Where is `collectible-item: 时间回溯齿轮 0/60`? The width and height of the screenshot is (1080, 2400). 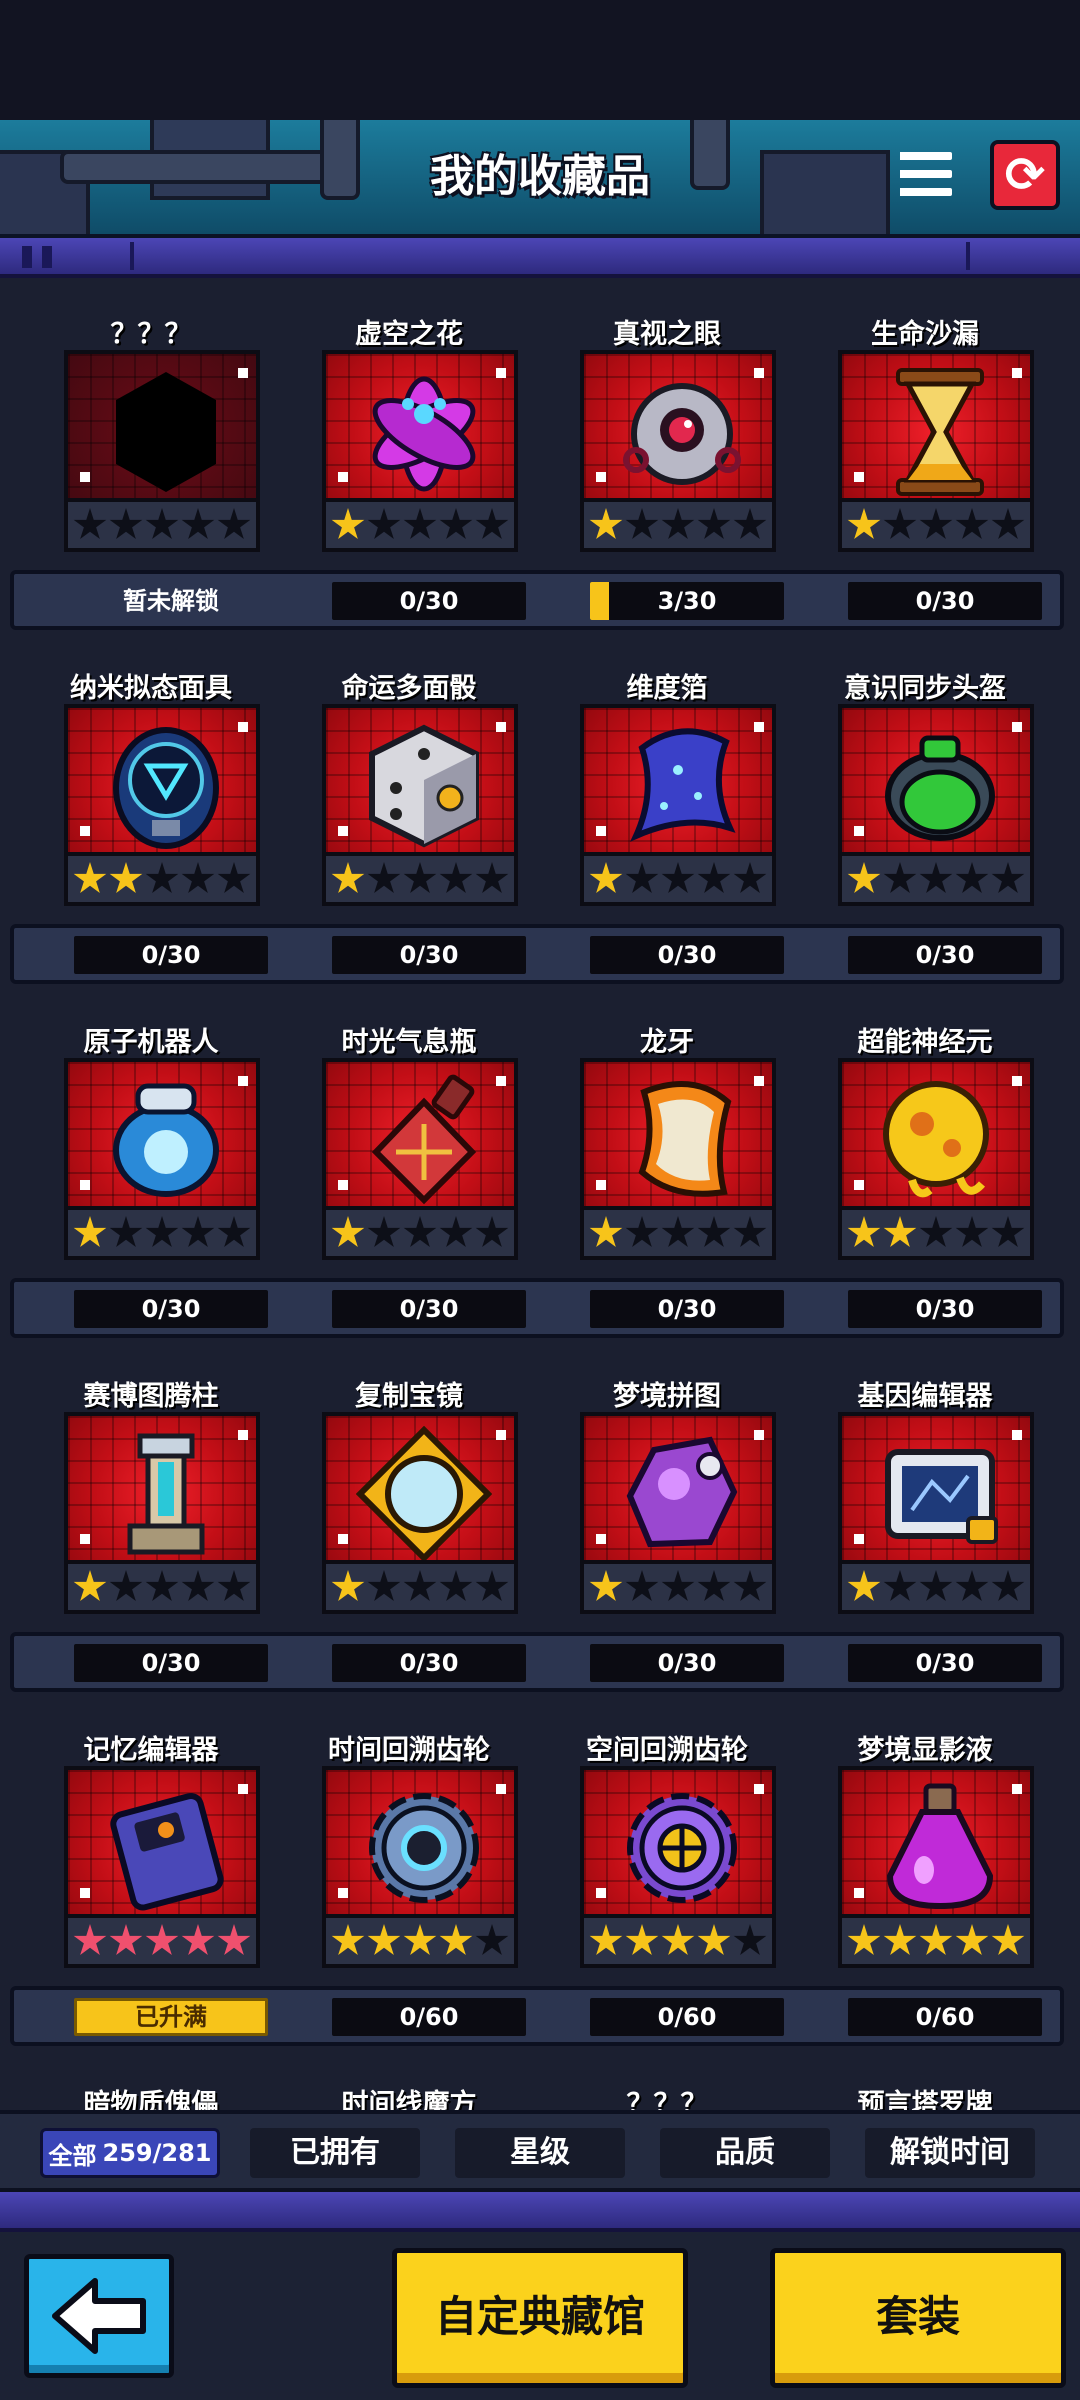
collectible-item: 时间回溯齿轮 0/60 is located at coordinates (409, 1875).